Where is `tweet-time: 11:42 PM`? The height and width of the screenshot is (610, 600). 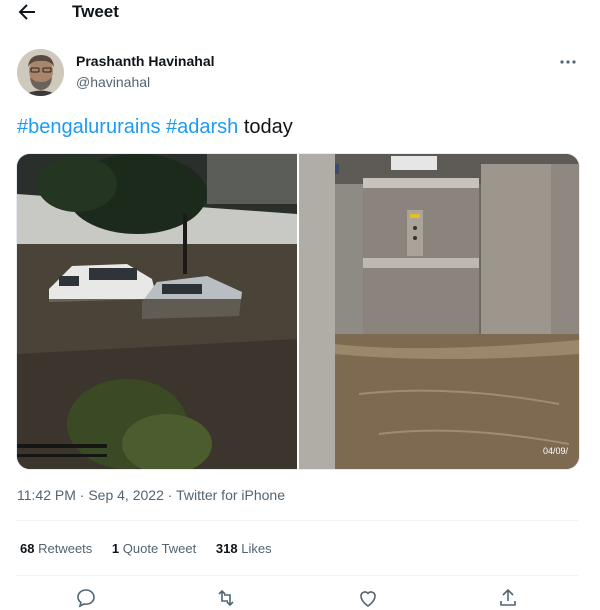
tweet-time: 11:42 PM is located at coordinates (46, 495).